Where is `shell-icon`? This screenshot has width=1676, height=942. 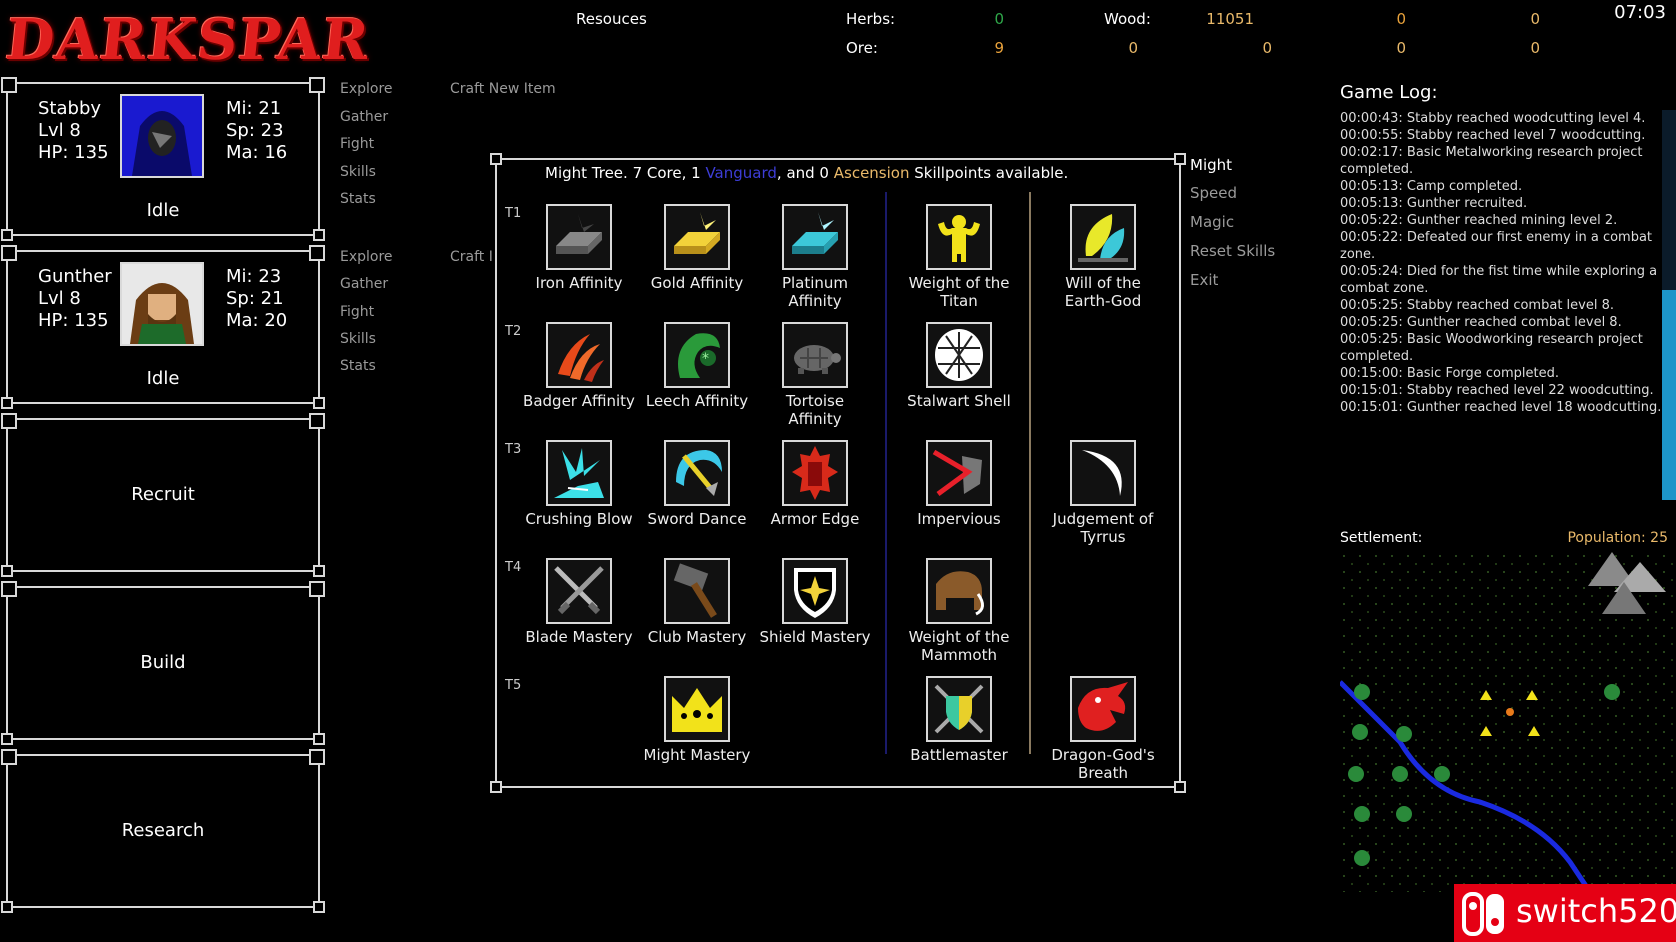 shell-icon is located at coordinates (959, 355).